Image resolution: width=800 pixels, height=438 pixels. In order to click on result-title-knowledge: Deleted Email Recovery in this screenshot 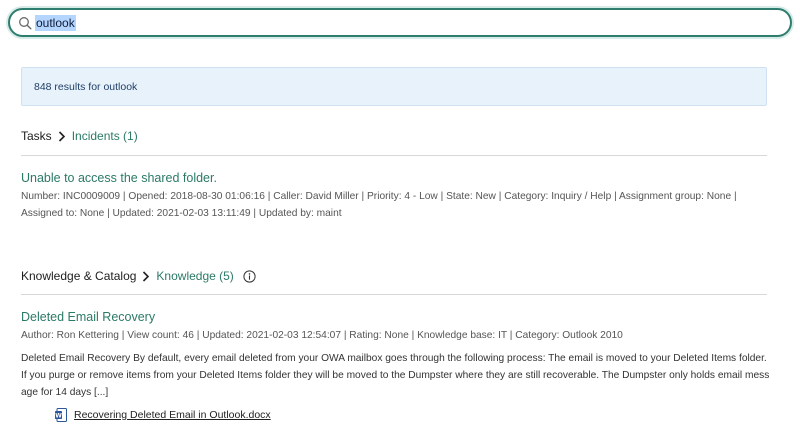, I will do `click(88, 317)`.